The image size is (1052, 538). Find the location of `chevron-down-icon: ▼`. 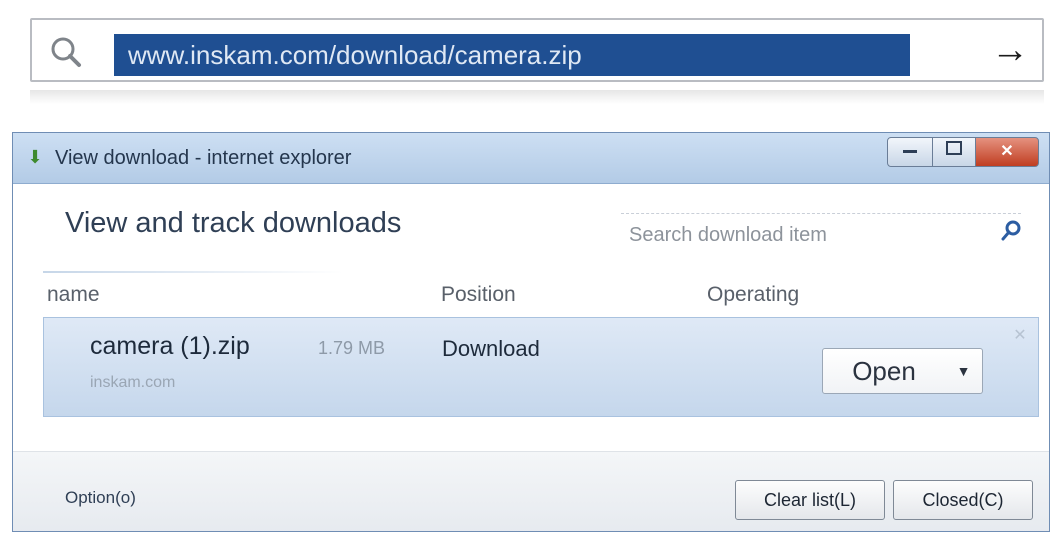

chevron-down-icon: ▼ is located at coordinates (963, 371).